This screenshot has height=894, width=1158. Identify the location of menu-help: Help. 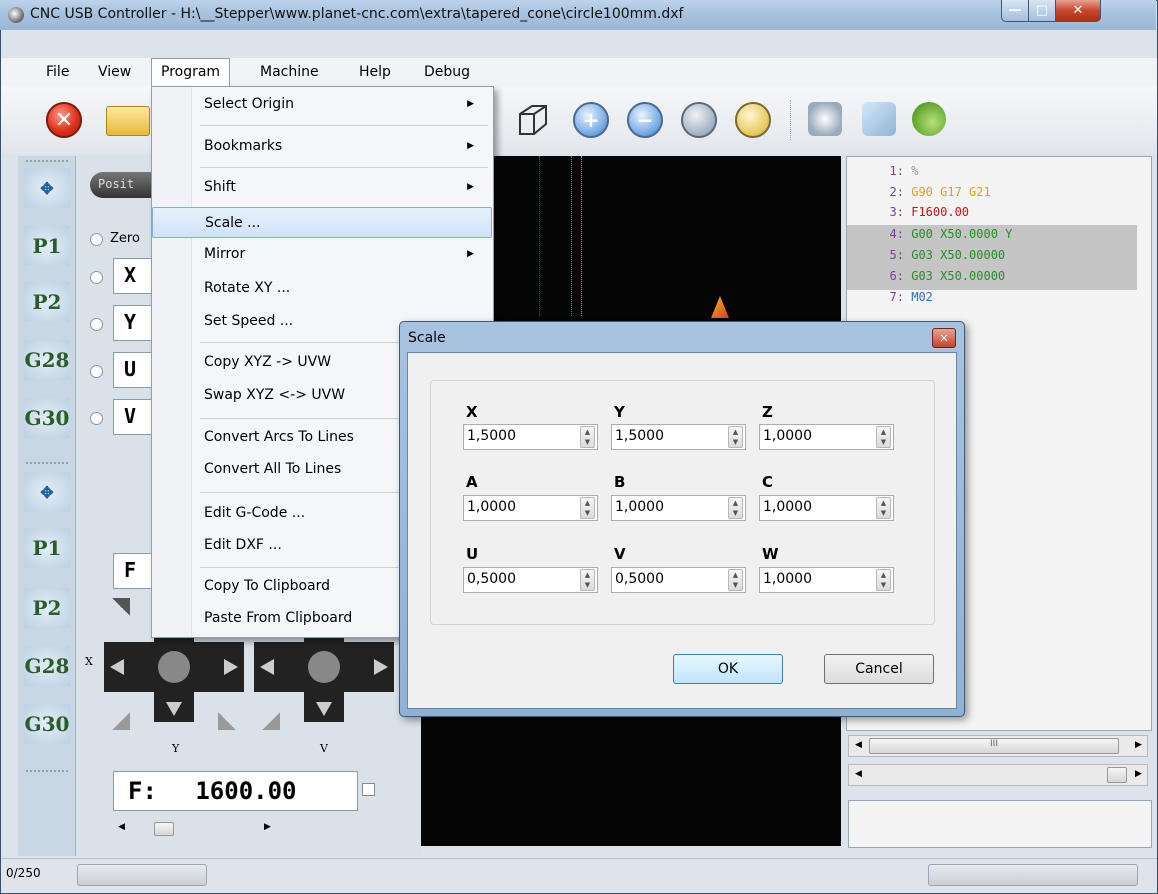
(375, 72).